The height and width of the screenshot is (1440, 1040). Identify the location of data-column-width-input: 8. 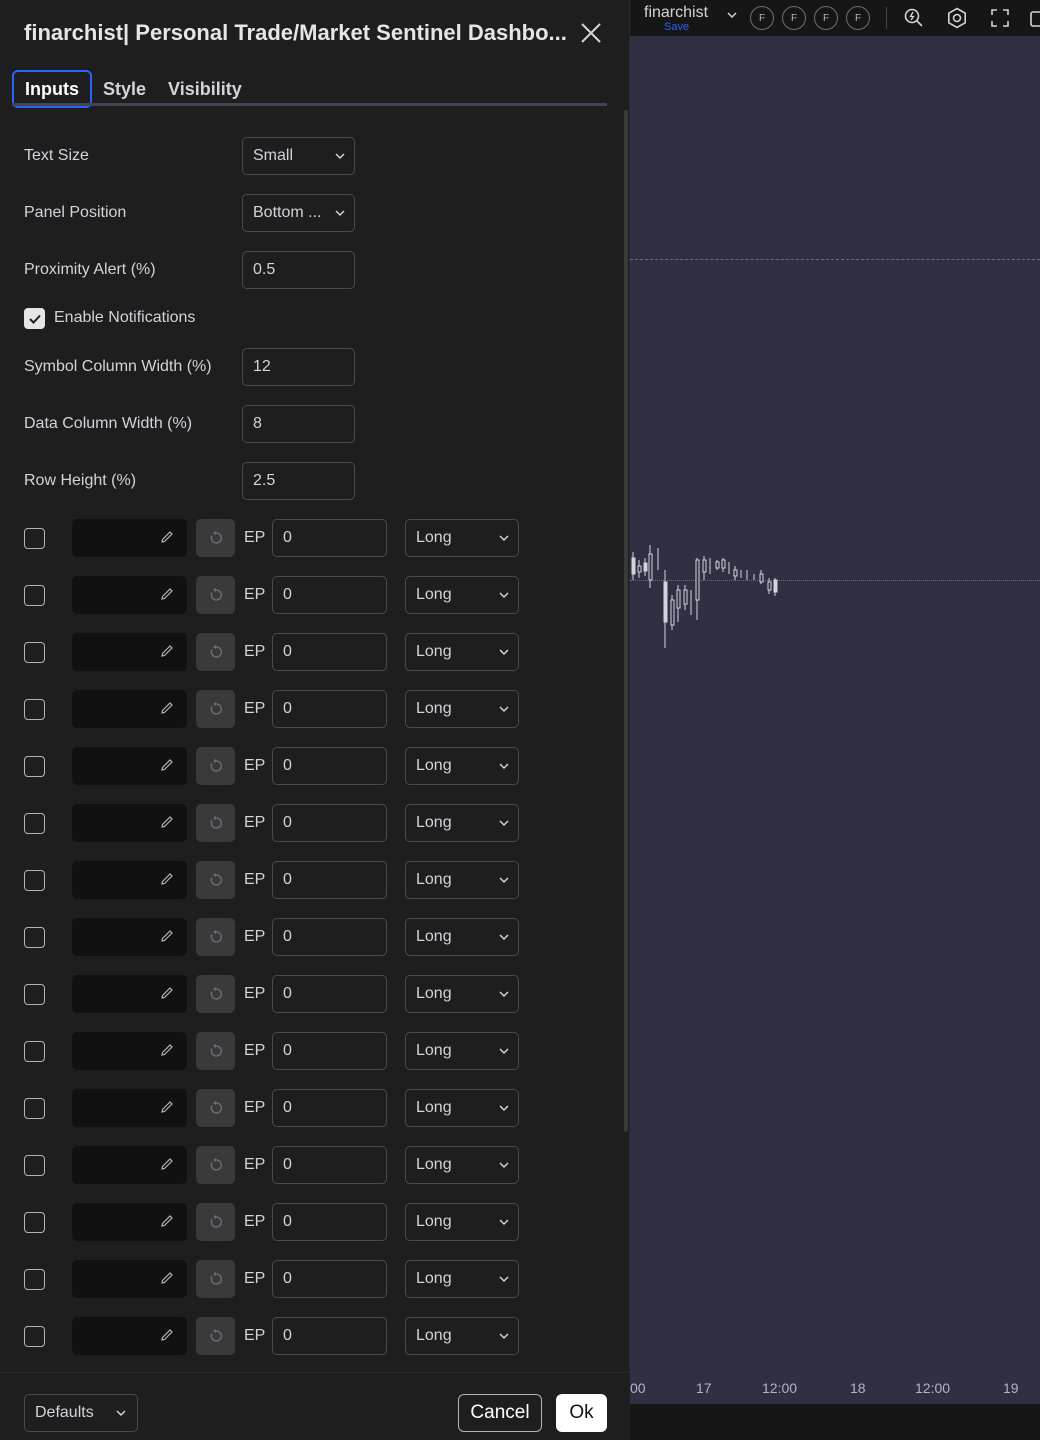
(298, 424).